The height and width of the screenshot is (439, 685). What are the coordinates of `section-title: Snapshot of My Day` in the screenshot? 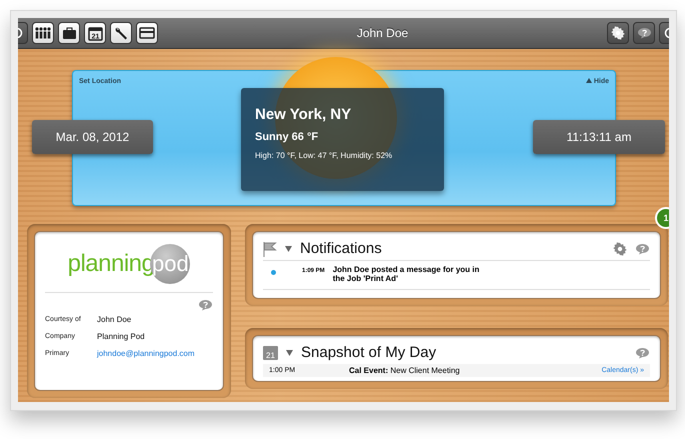 It's located at (369, 352).